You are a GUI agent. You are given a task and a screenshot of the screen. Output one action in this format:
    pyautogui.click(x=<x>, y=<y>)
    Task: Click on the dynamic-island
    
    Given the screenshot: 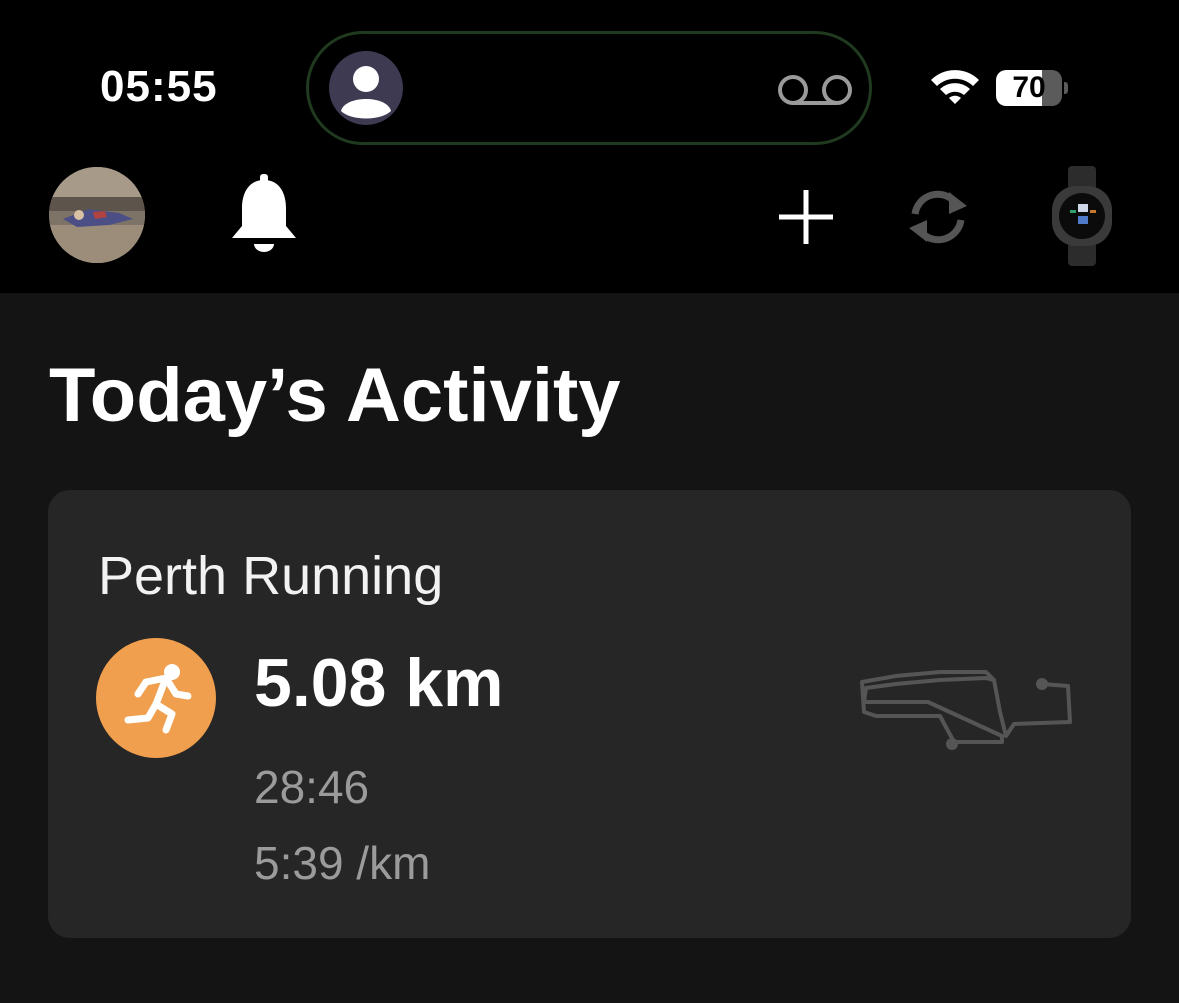 What is the action you would take?
    pyautogui.click(x=589, y=88)
    